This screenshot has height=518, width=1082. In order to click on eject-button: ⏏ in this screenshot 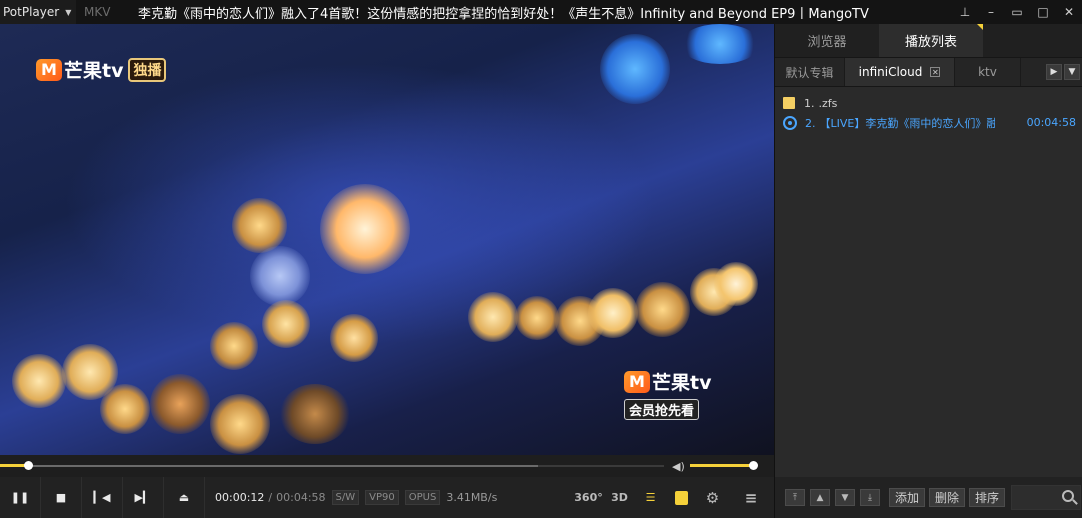, I will do `click(184, 497)`.